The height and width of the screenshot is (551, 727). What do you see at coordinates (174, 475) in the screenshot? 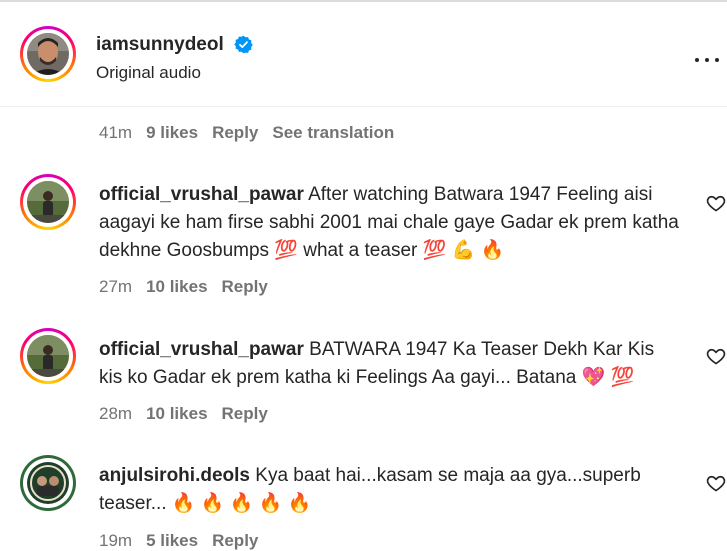
I see `commenter-username: anjulsirohi.deols` at bounding box center [174, 475].